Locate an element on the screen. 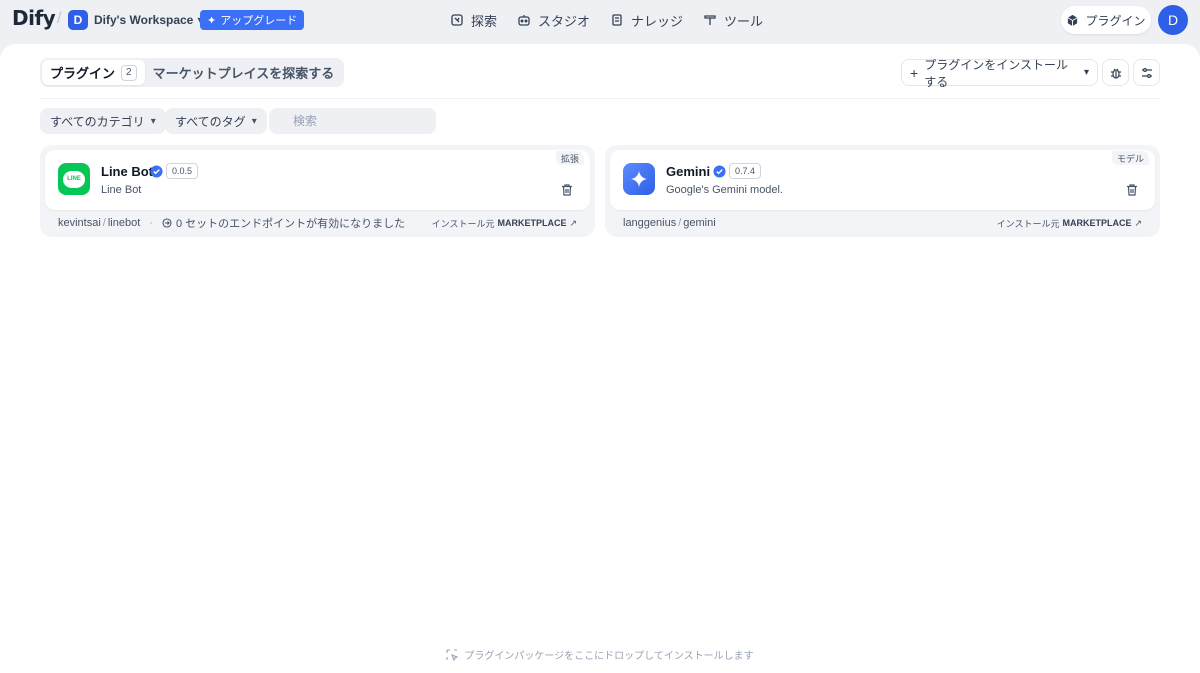 The image size is (1200, 673). nav-knowledge: ナレッジ is located at coordinates (646, 20).